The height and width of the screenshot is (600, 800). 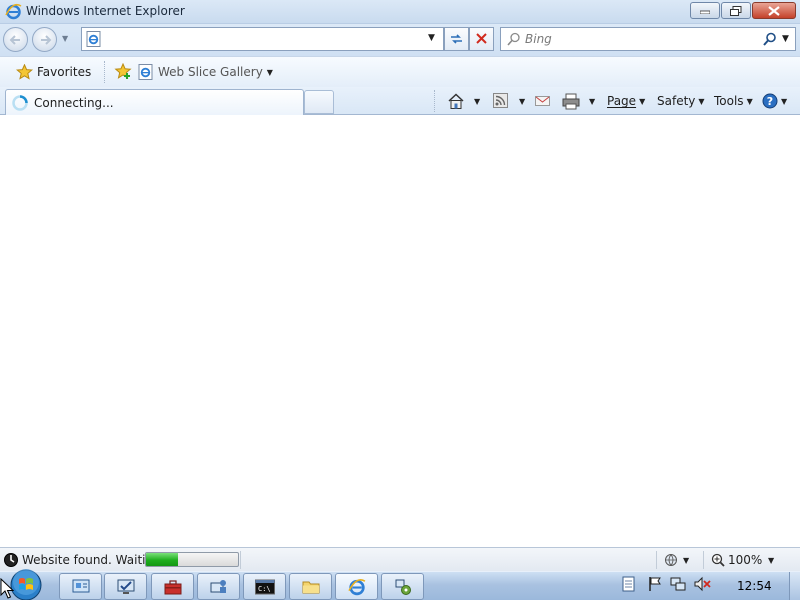 I want to click on search-input, so click(x=640, y=39).